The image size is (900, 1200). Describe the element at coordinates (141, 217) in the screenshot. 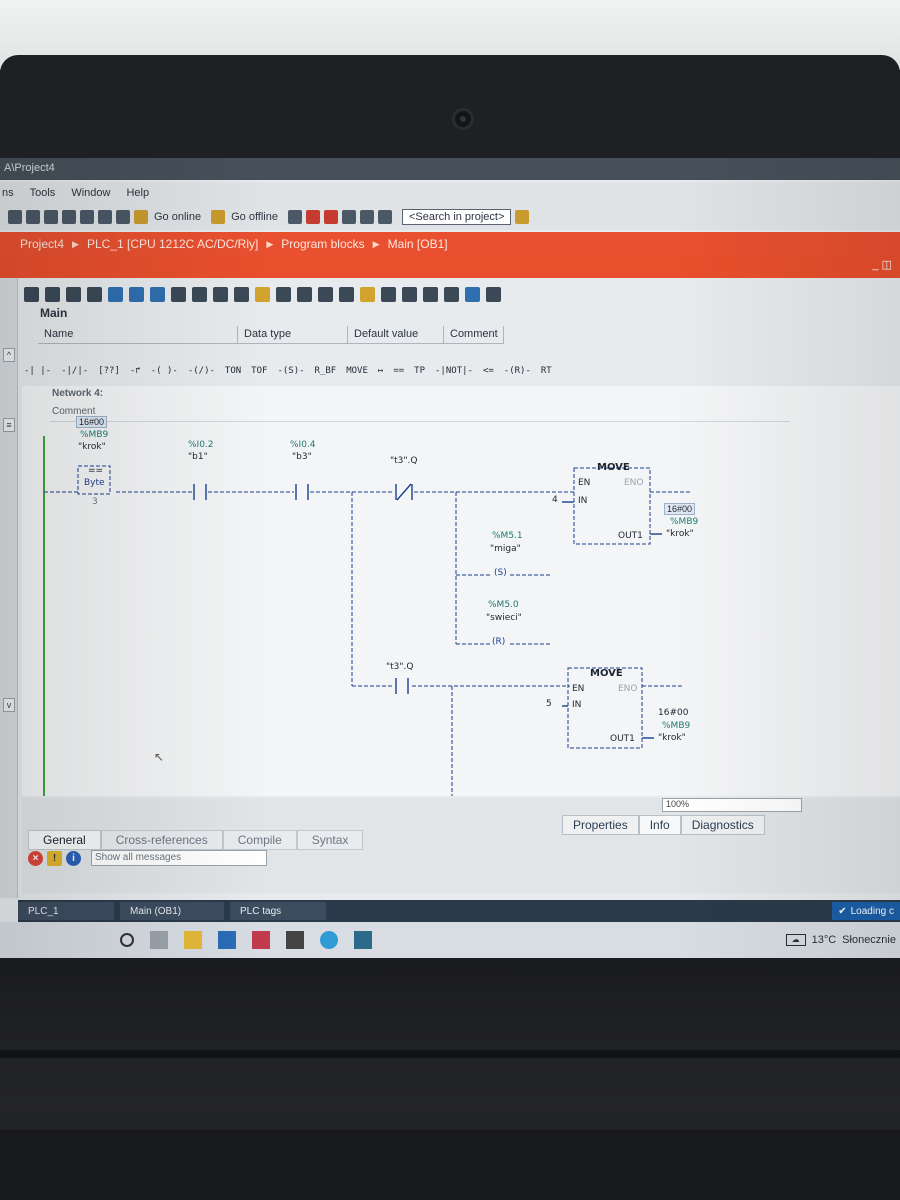

I see `go-online-icon` at that location.